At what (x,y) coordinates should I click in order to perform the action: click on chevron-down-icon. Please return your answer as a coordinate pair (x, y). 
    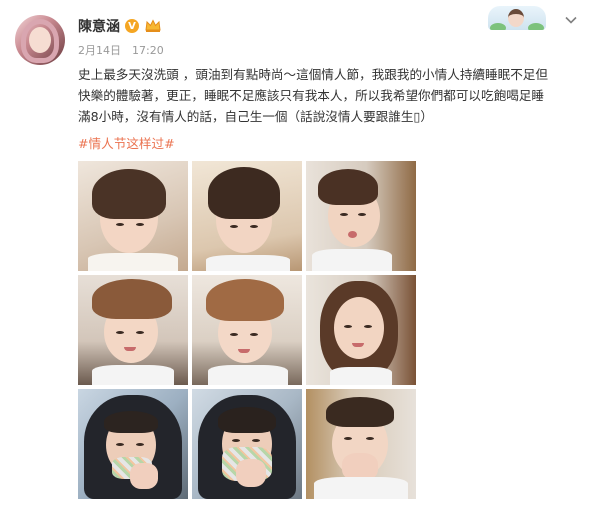
    Looking at the image, I should click on (571, 19).